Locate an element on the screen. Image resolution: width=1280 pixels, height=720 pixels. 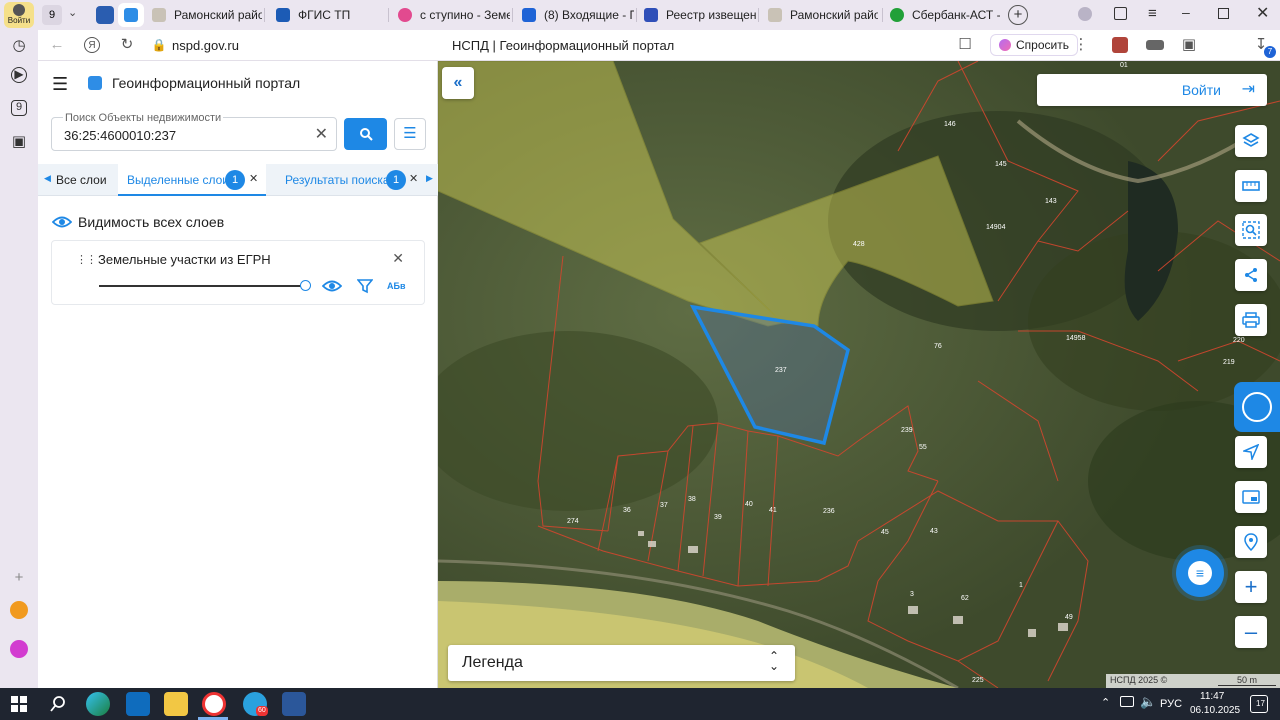
tabs-scroll-right-icon: ▶ is located at coordinates (429, 178).